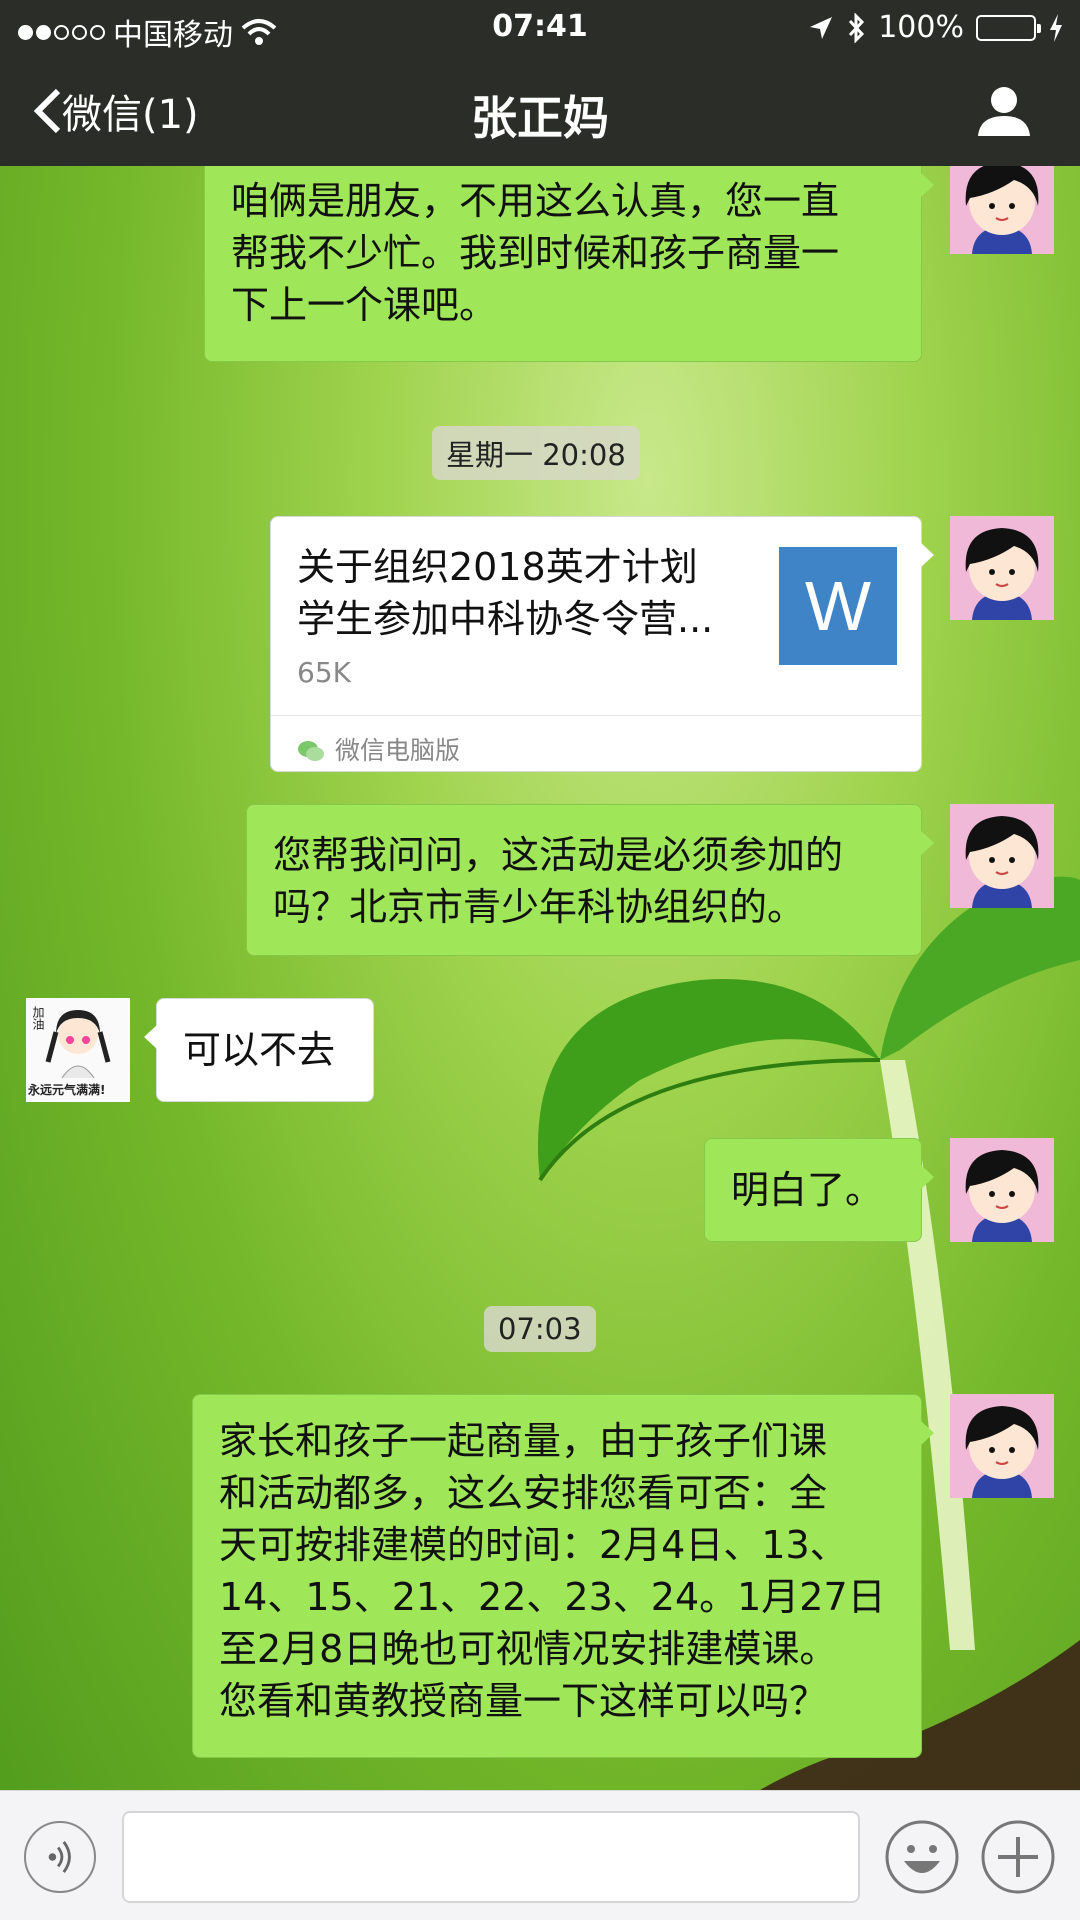 The image size is (1080, 1920). What do you see at coordinates (1004, 110) in the screenshot?
I see `profile-icon` at bounding box center [1004, 110].